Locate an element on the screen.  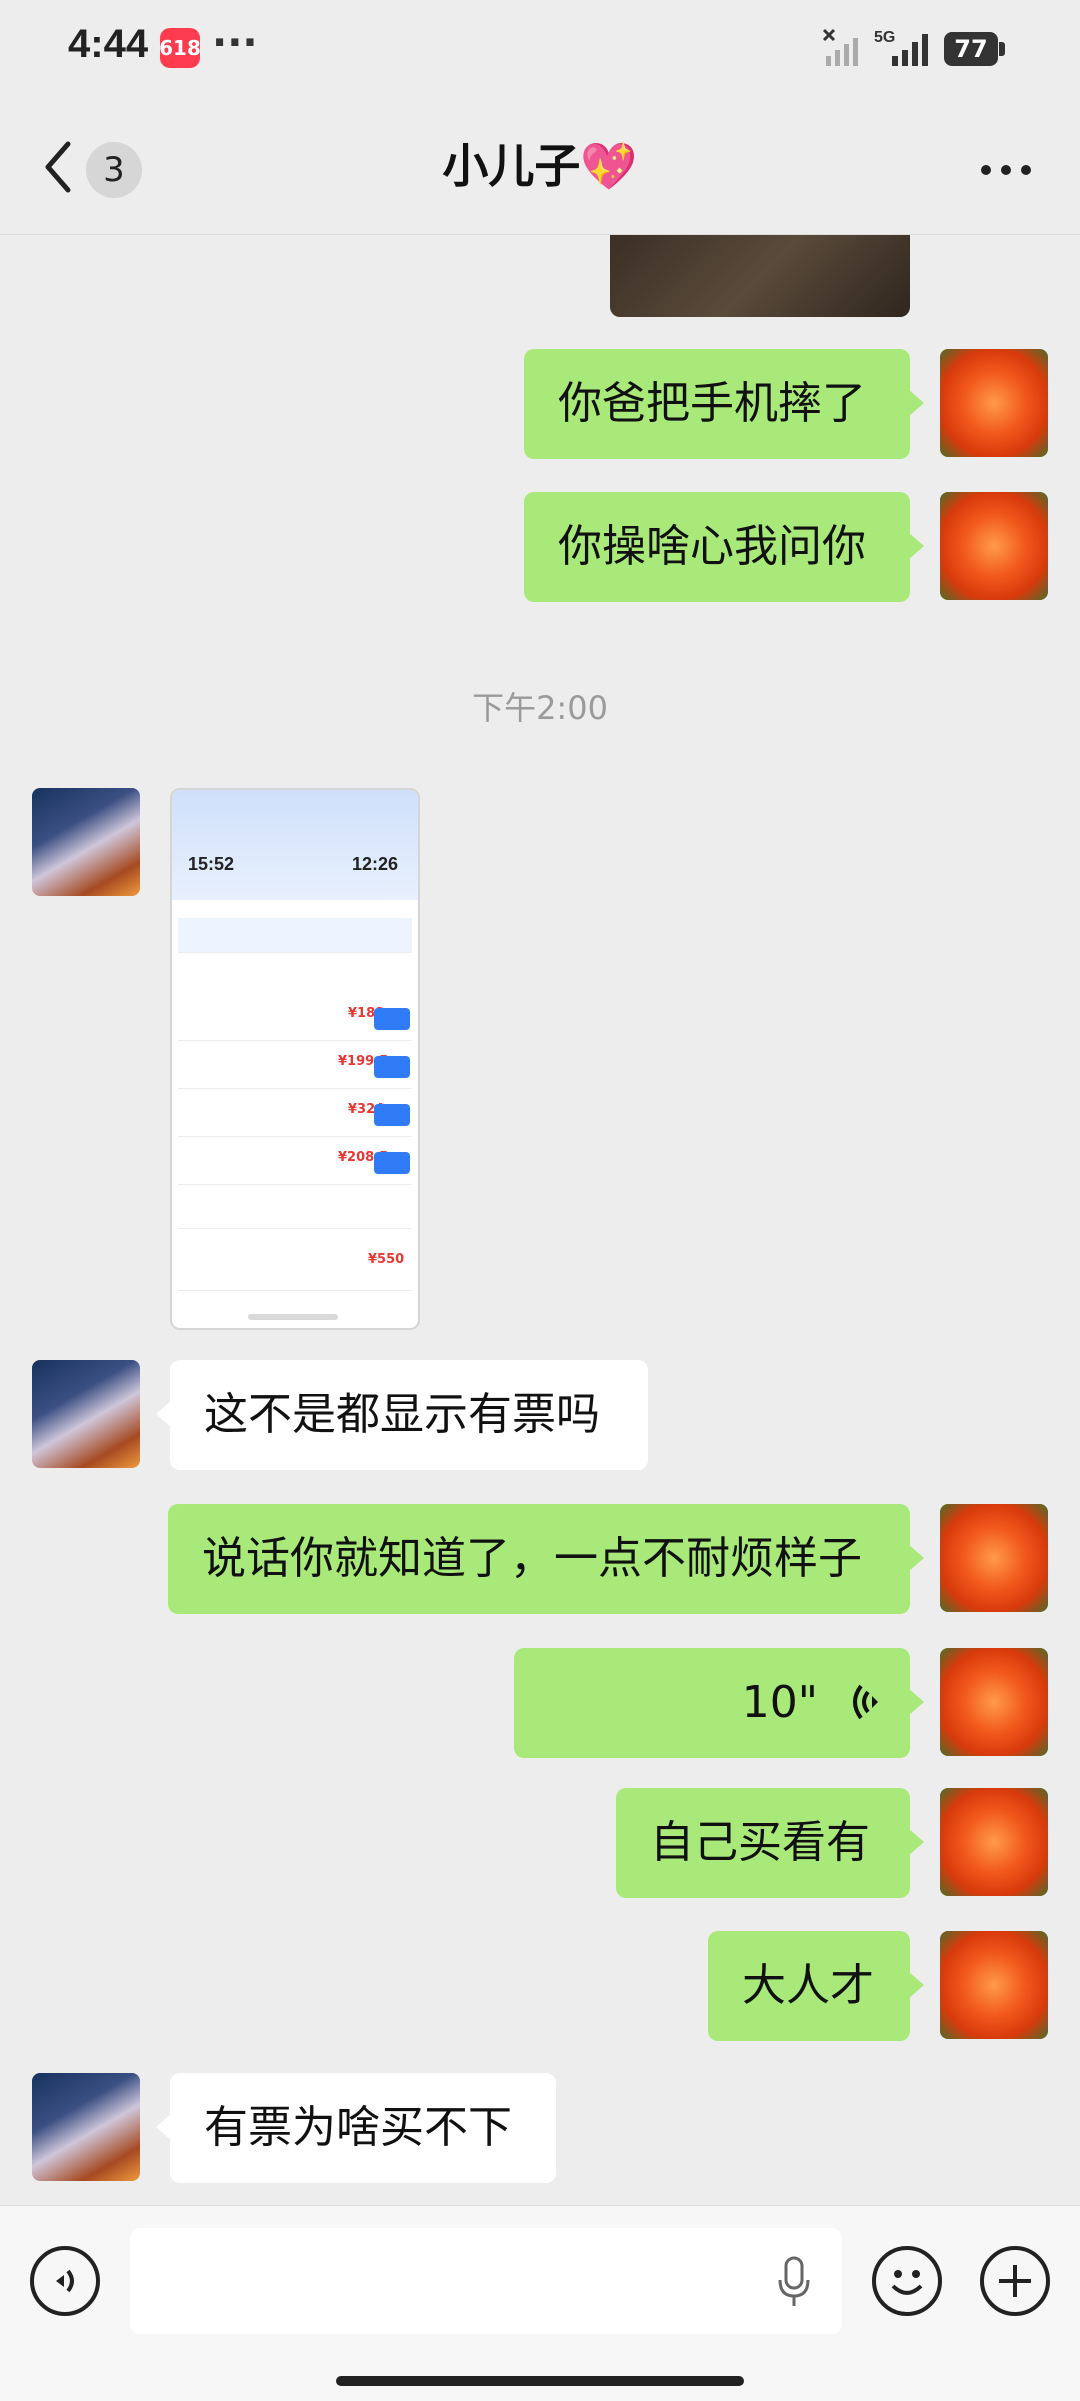
ticket-row: ¥324 is located at coordinates (295, 1116).